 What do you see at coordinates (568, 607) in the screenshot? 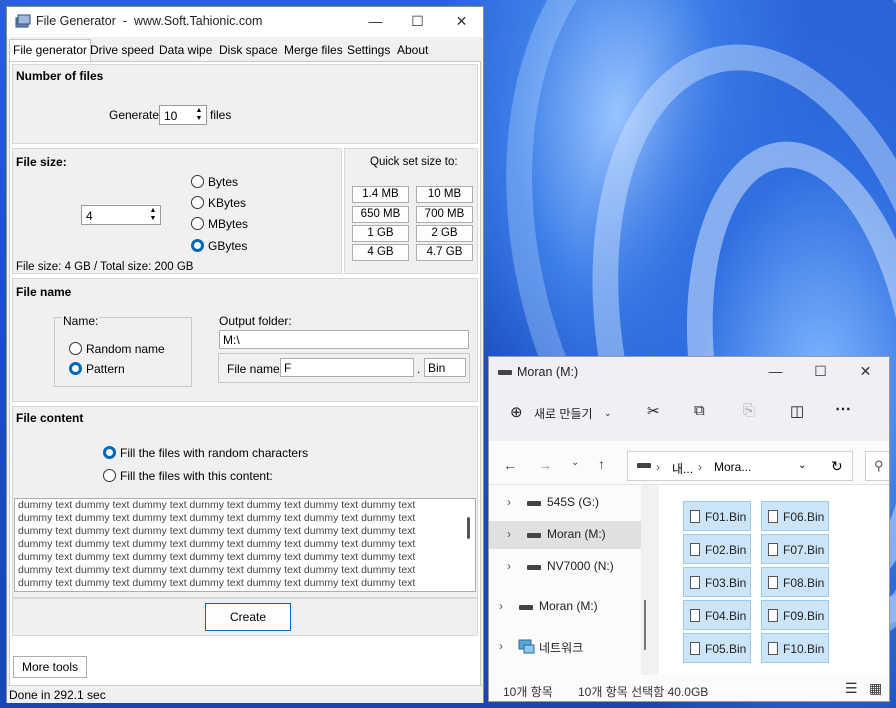
I see `nav-item-moran-root: › Moran (M:)` at bounding box center [568, 607].